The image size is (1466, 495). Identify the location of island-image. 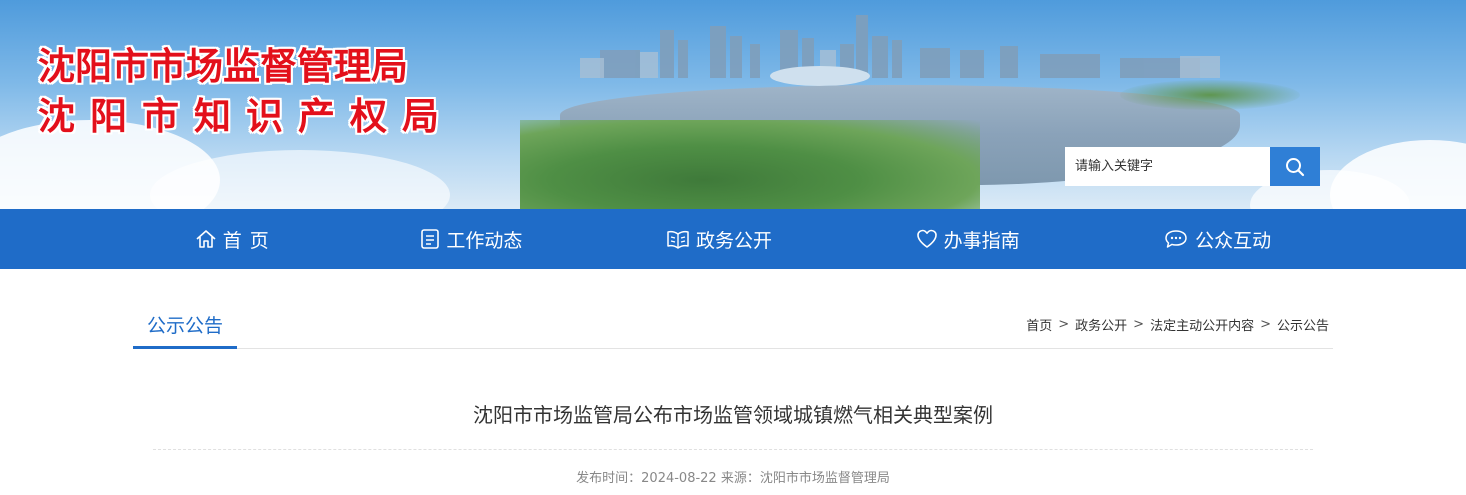
(1210, 95).